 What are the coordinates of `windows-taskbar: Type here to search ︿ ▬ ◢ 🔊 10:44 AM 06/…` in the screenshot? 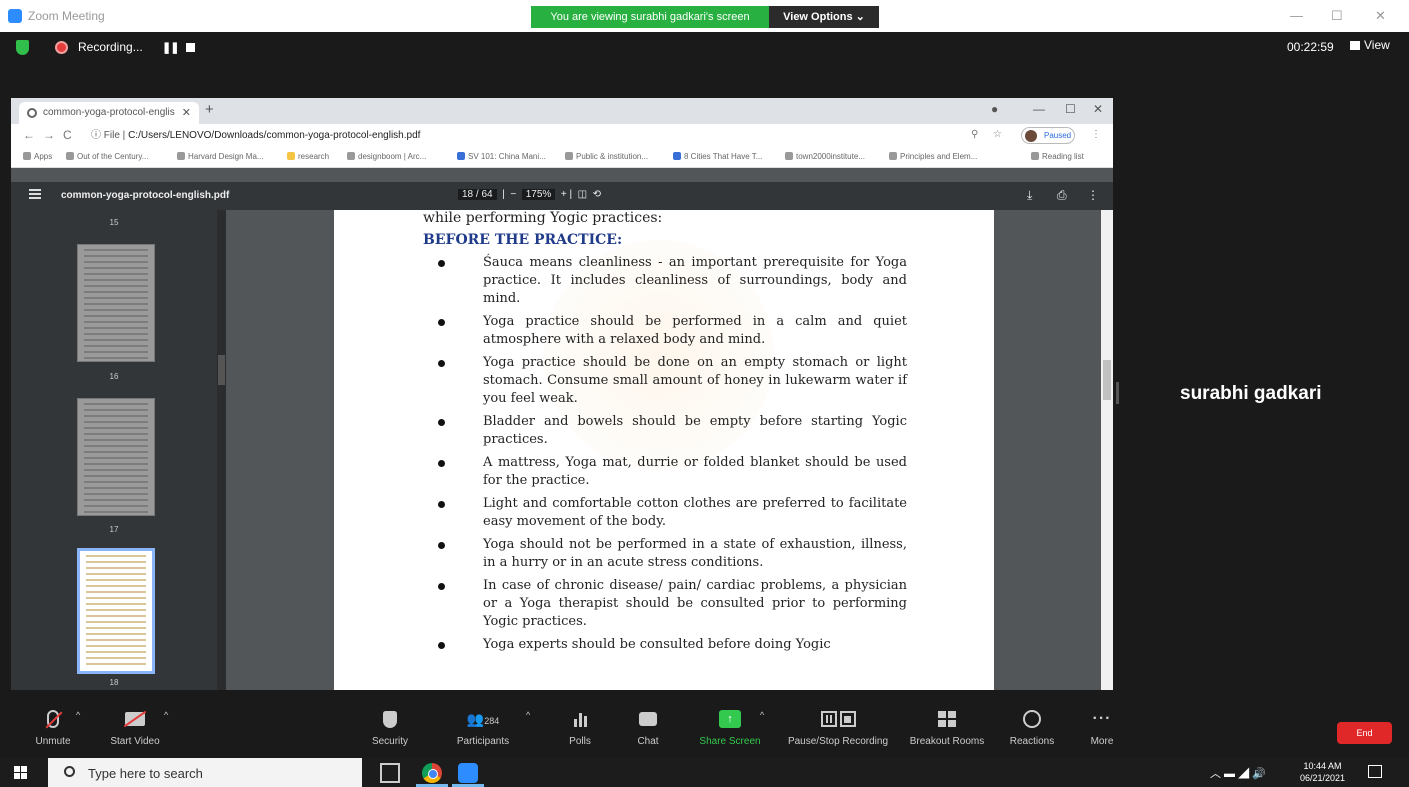 It's located at (704, 772).